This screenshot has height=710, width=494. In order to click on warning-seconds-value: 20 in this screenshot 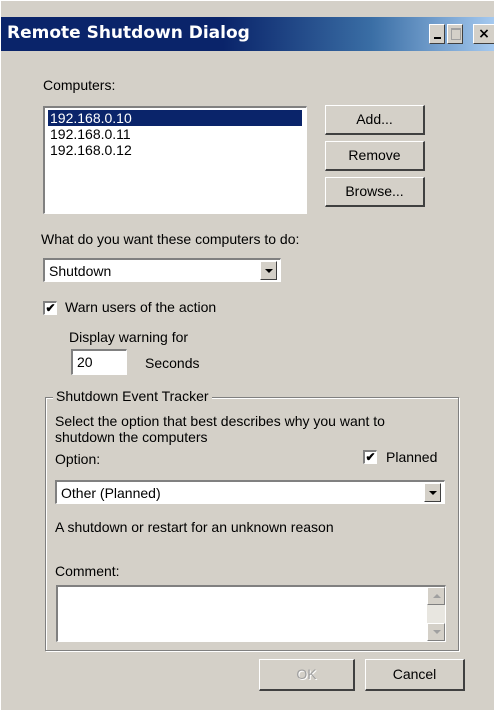, I will do `click(85, 362)`.